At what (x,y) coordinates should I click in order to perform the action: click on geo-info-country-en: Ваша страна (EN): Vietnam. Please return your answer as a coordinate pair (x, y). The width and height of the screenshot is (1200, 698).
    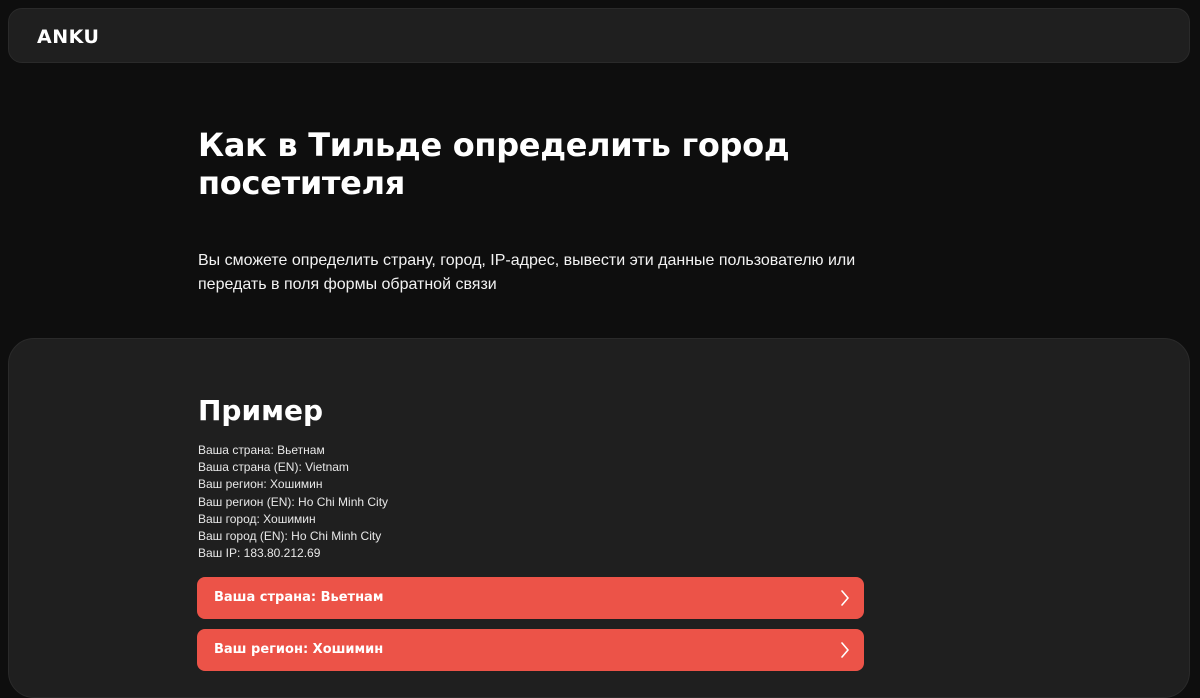
    Looking at the image, I should click on (273, 467).